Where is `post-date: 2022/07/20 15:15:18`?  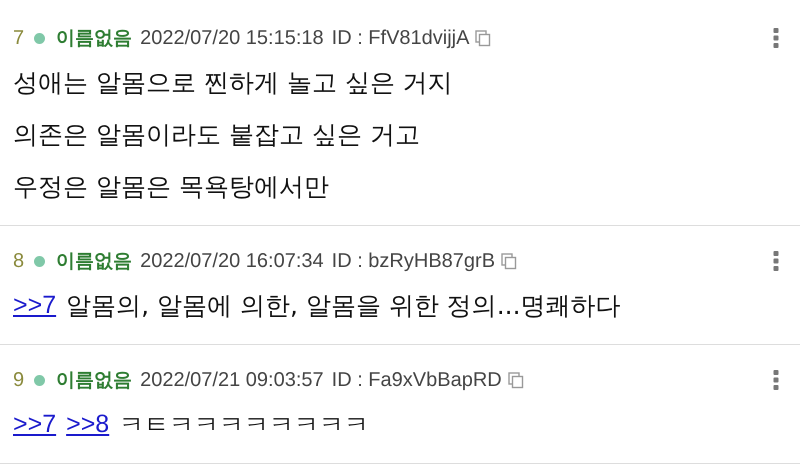
post-date: 2022/07/20 15:15:18 is located at coordinates (232, 38).